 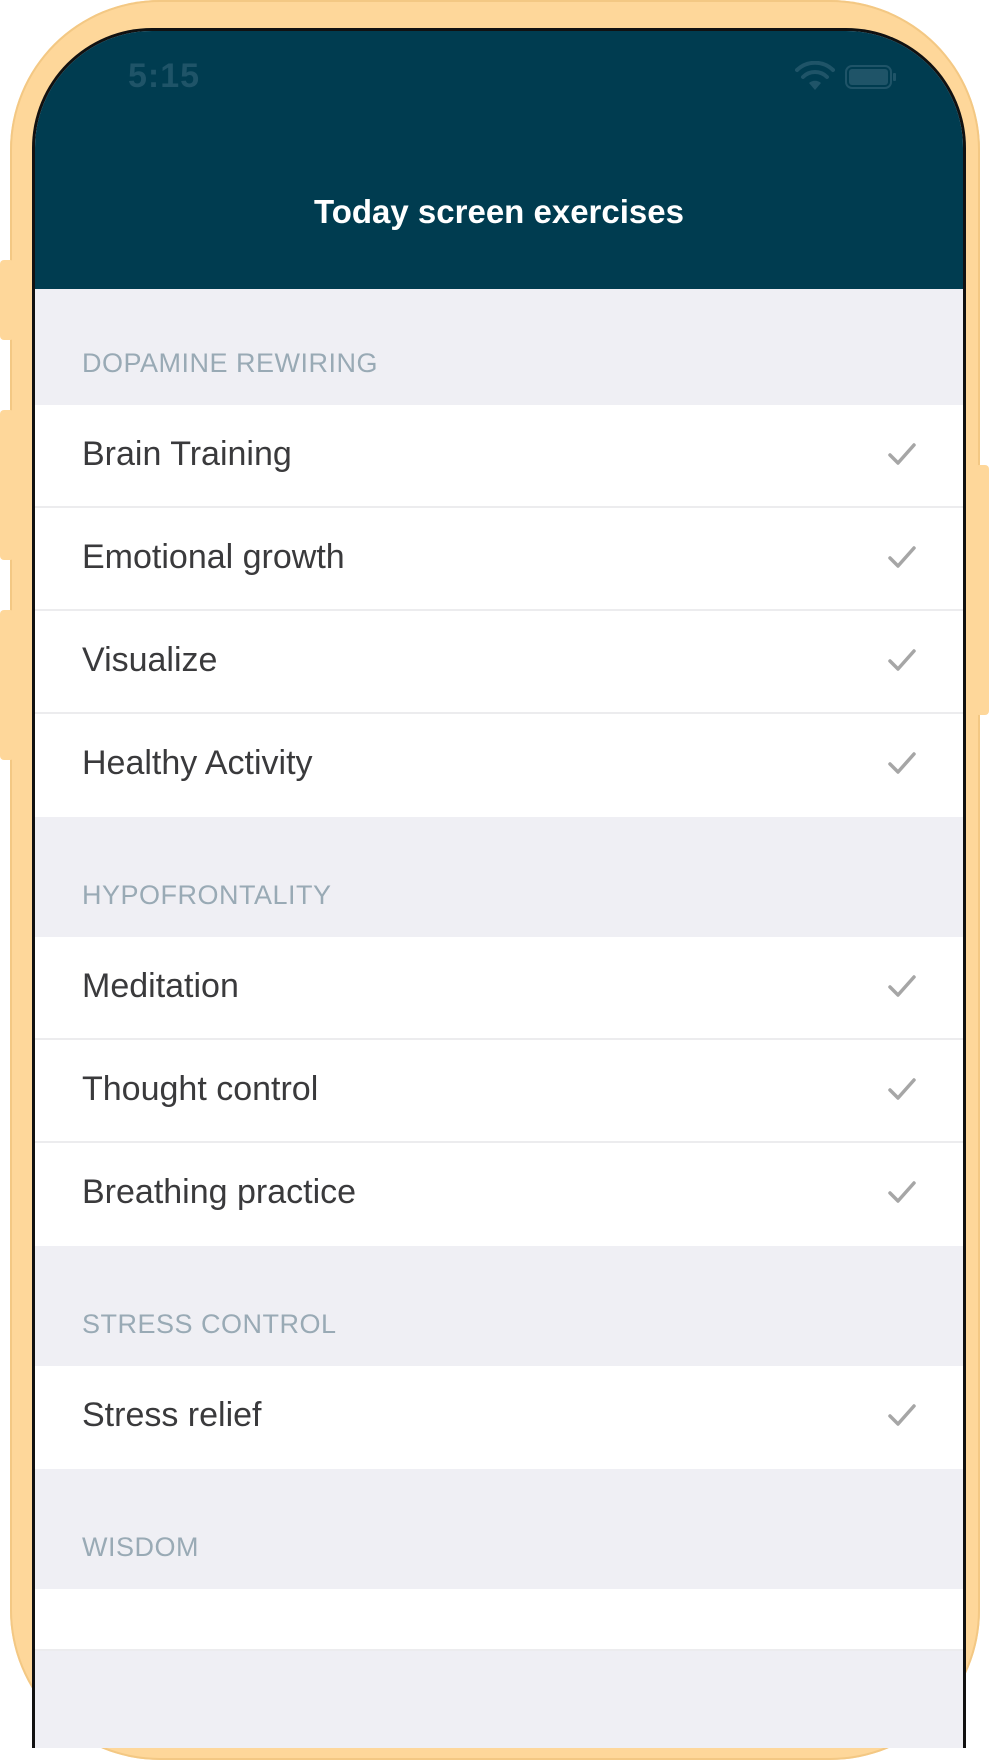 I want to click on section-title: HYPOFRONTALITY, so click(x=207, y=895).